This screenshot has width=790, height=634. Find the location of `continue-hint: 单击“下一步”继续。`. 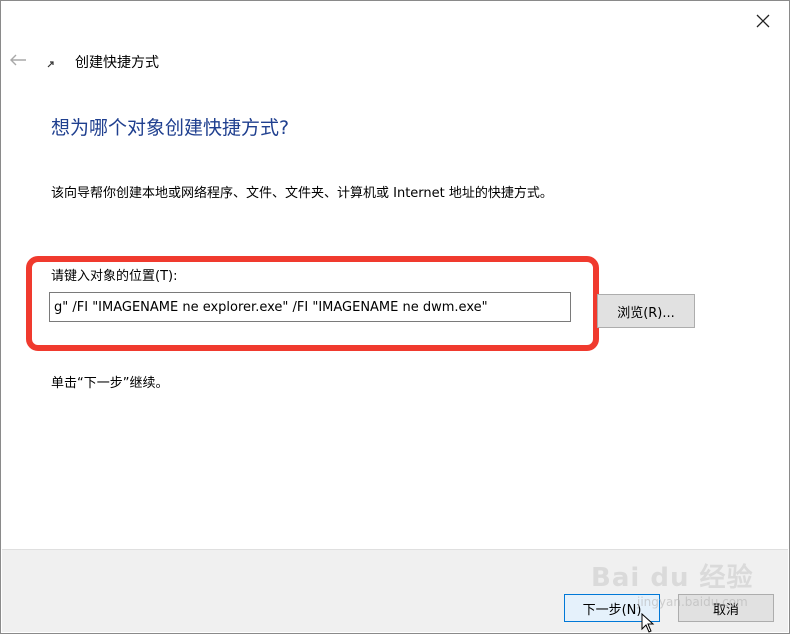

continue-hint: 单击“下一步”继续。 is located at coordinates (110, 383).